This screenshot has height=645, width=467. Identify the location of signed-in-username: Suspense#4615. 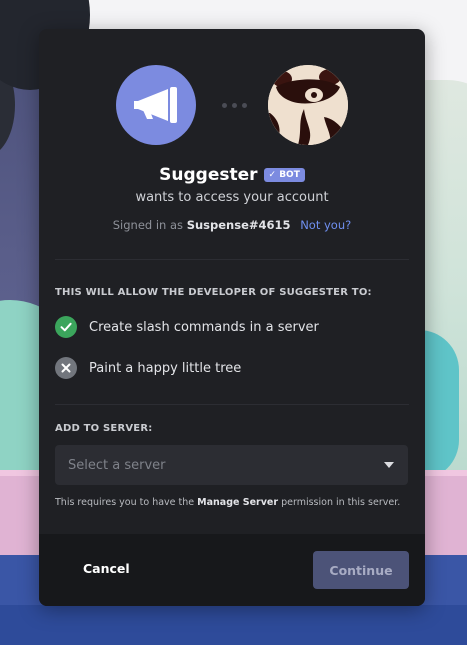
(238, 225).